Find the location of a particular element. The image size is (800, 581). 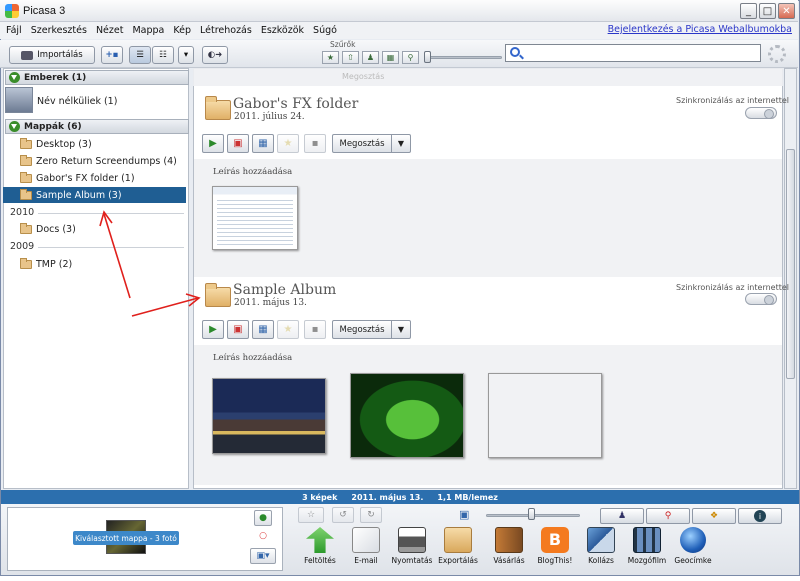

folder-item-zero-return: Zero Return Screendumps (4) is located at coordinates (94, 161).